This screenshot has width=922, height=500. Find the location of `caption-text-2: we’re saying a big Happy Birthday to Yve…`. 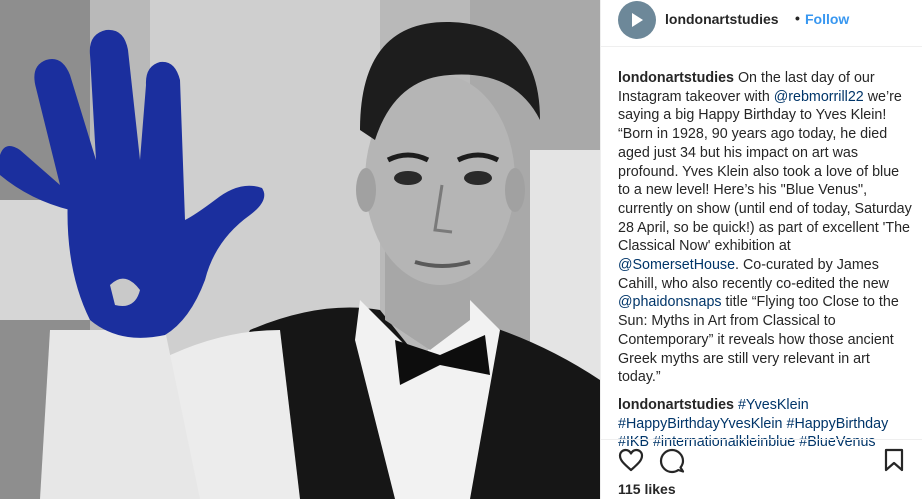

caption-text-2: we’re saying a big Happy Birthday to Yve… is located at coordinates (765, 171).